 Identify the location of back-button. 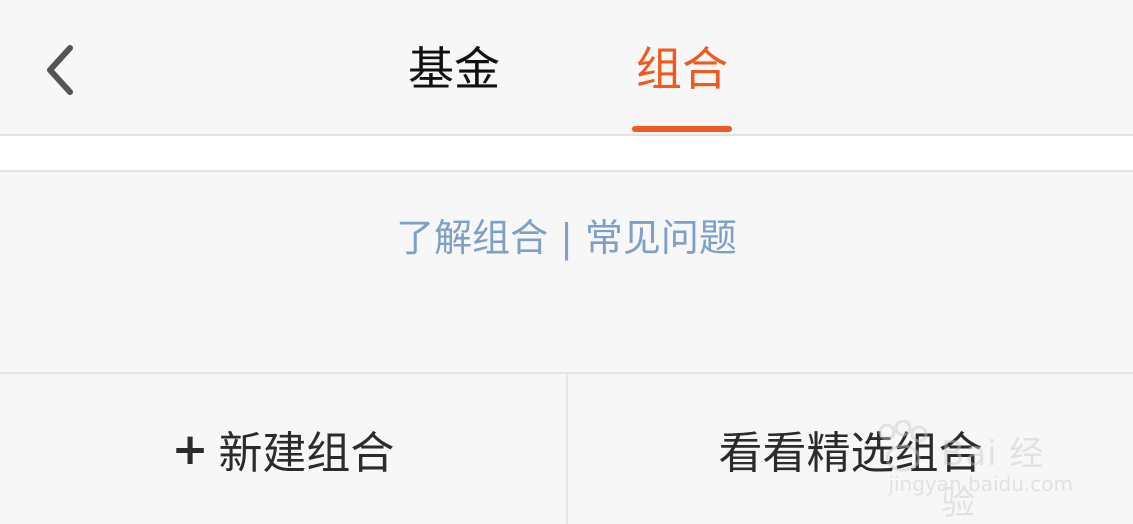
(60, 70).